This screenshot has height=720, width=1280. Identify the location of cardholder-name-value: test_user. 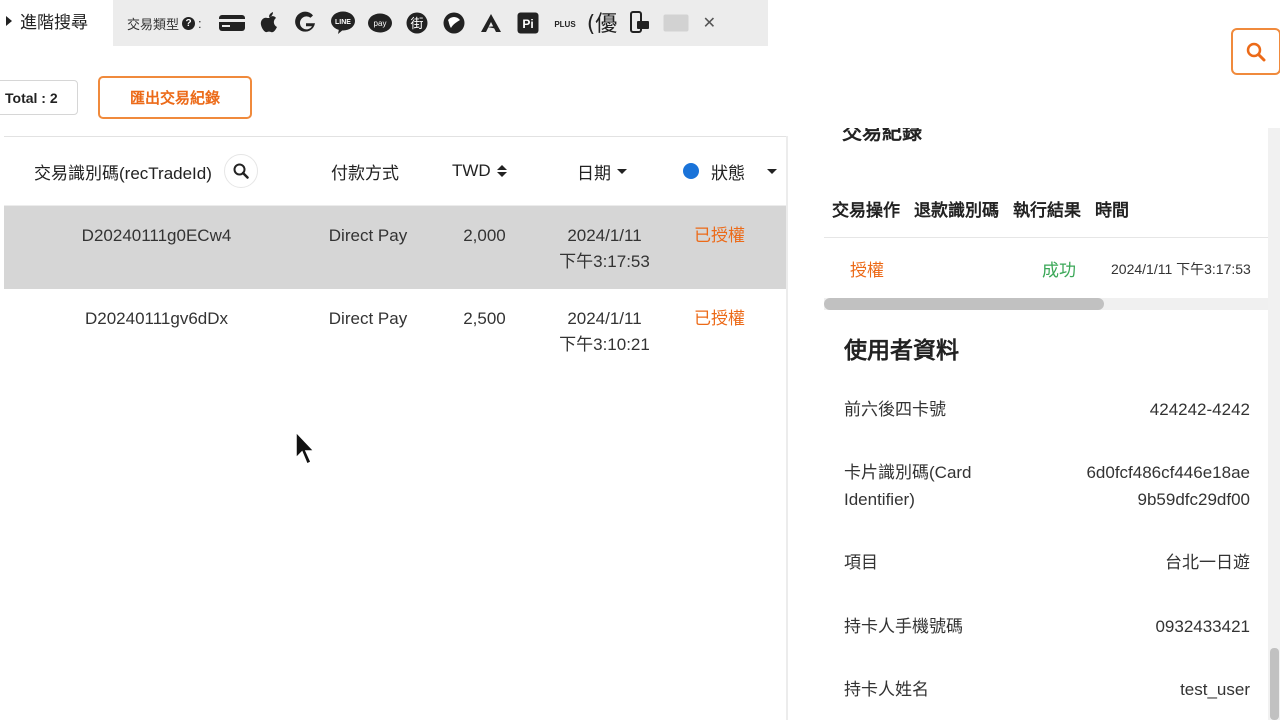
(1215, 689).